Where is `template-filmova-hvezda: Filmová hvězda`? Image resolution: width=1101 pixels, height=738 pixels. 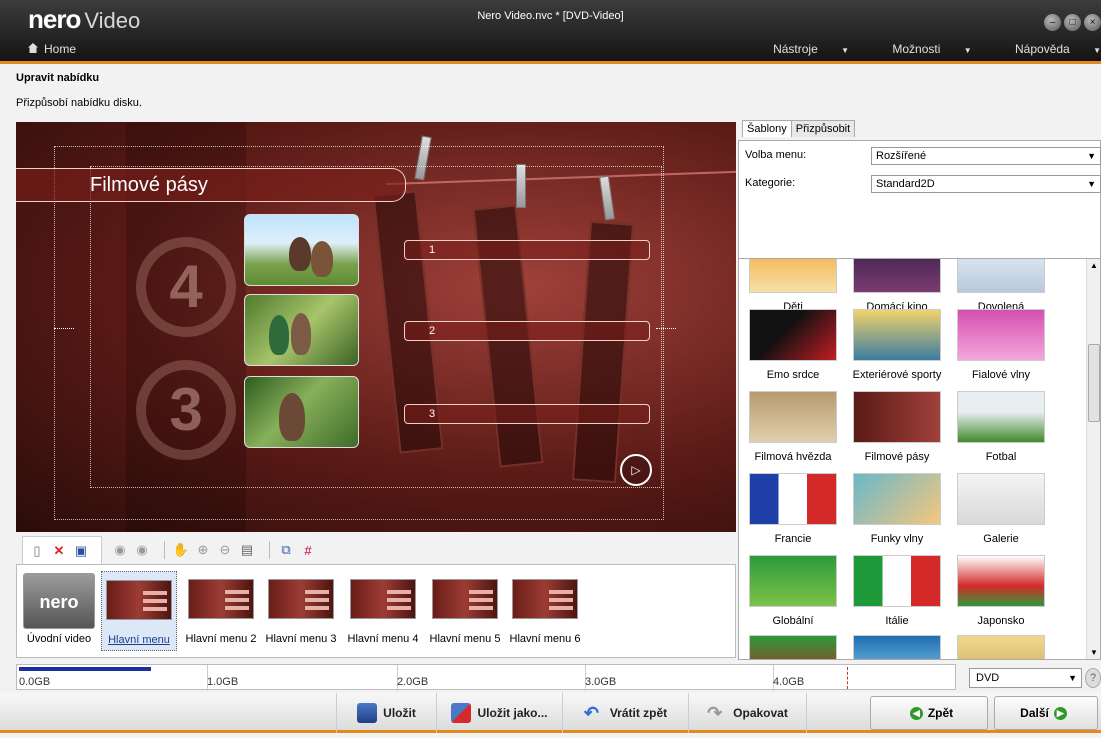 template-filmova-hvezda: Filmová hvězda is located at coordinates (793, 427).